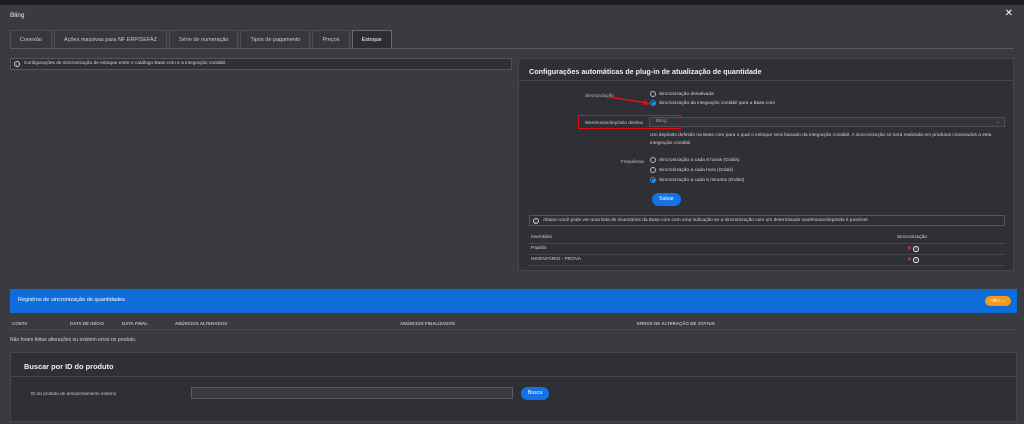 The image size is (1024, 424). What do you see at coordinates (427, 323) in the screenshot?
I see `col-anuncios-finalizados: ANÚNCIOS FINALIZADOS` at bounding box center [427, 323].